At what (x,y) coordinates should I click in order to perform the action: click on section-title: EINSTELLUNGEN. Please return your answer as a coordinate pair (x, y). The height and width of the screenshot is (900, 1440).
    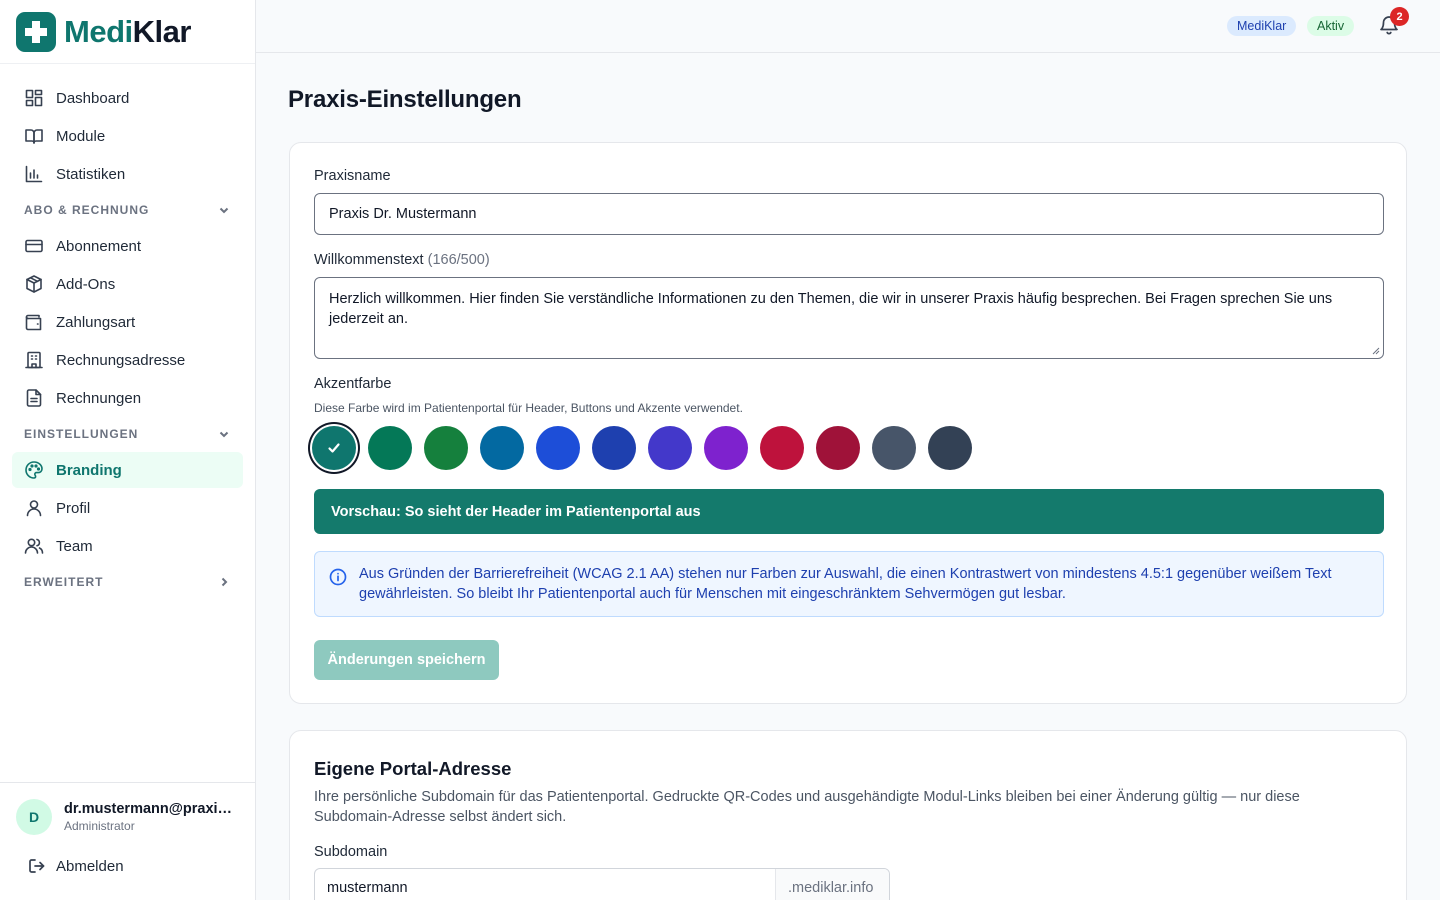
    Looking at the image, I should click on (81, 434).